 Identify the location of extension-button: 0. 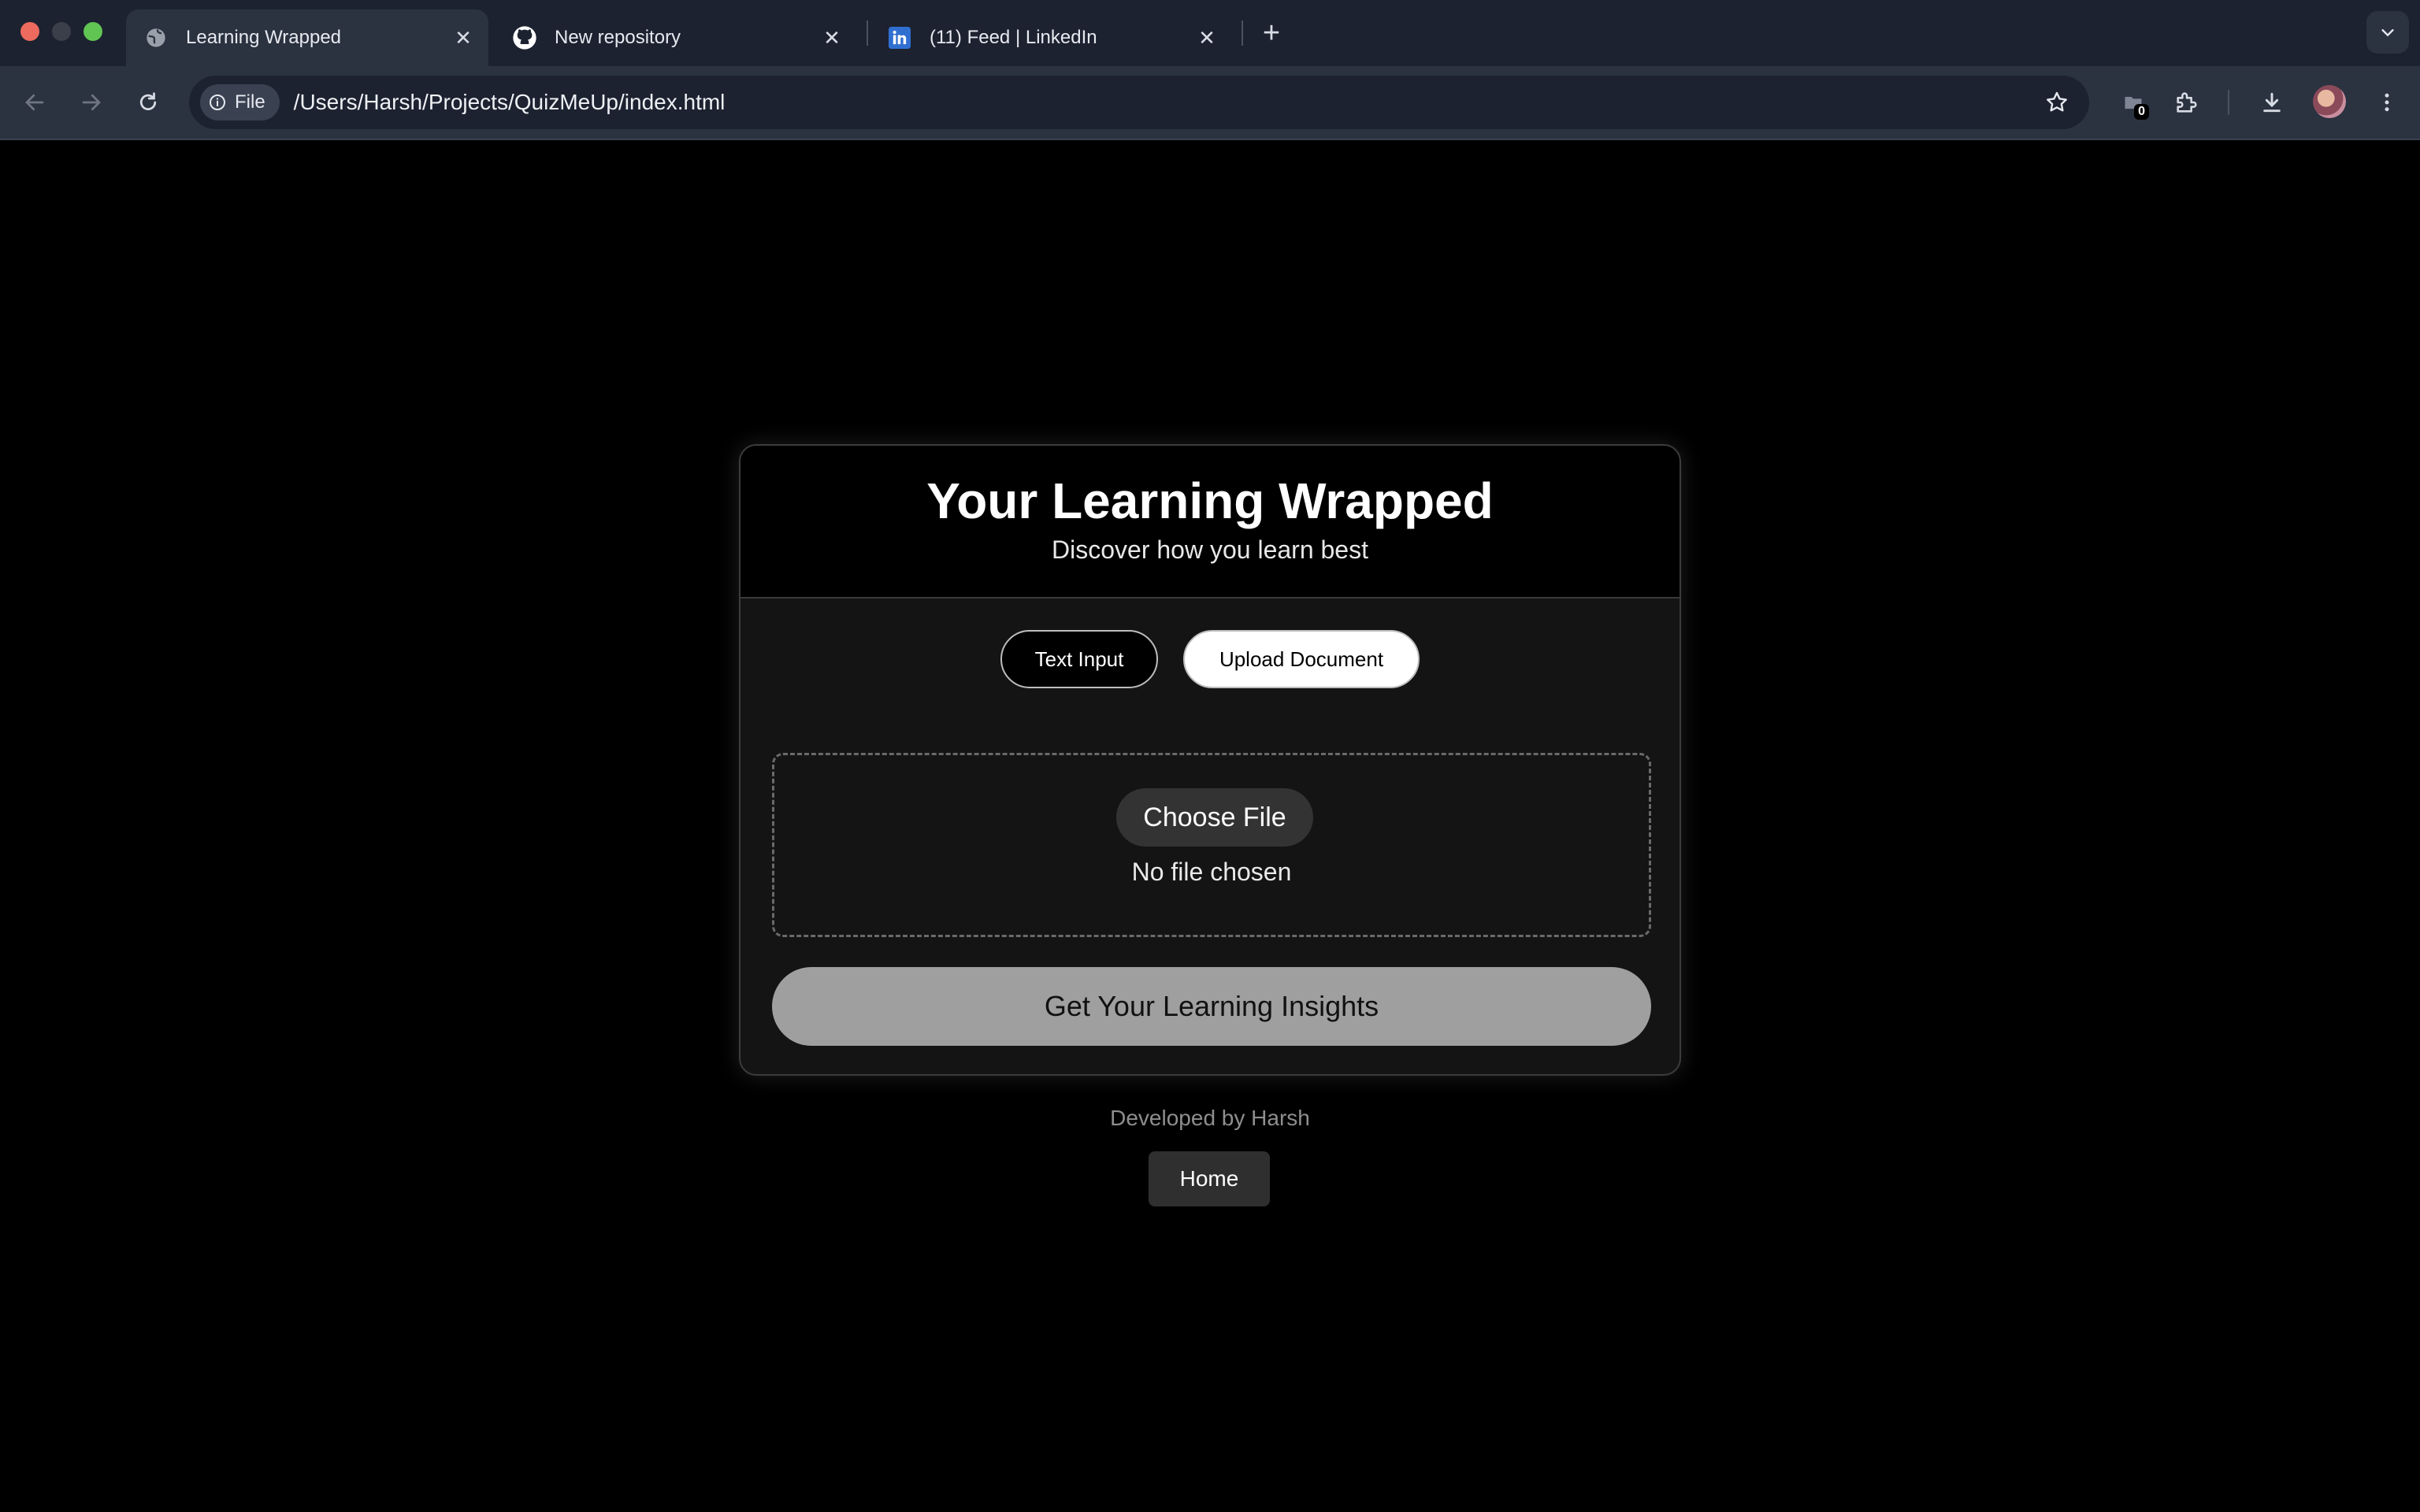
(2133, 102).